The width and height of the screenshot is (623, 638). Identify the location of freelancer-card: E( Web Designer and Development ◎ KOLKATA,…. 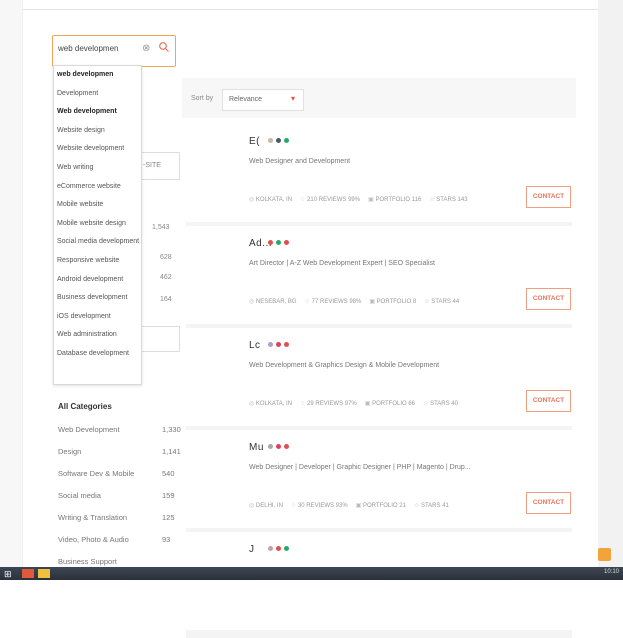
(379, 177).